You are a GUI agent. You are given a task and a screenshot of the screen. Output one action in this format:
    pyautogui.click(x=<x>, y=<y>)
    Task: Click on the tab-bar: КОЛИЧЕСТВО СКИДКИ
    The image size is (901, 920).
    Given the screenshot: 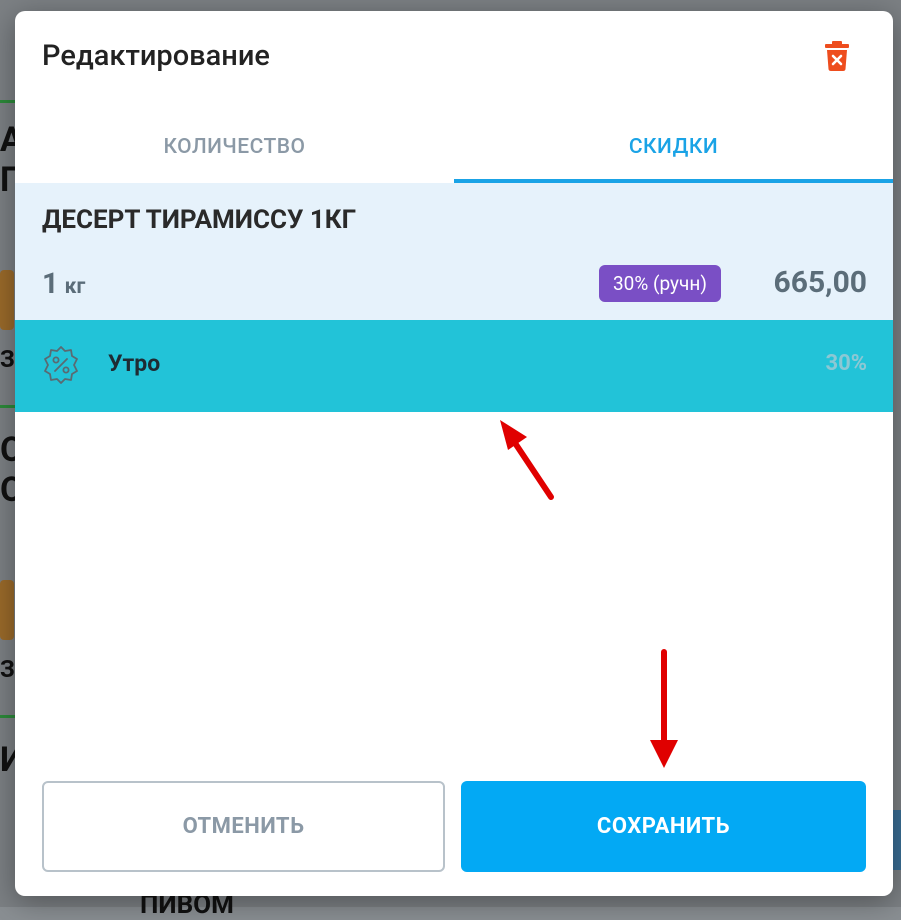 What is the action you would take?
    pyautogui.click(x=454, y=147)
    